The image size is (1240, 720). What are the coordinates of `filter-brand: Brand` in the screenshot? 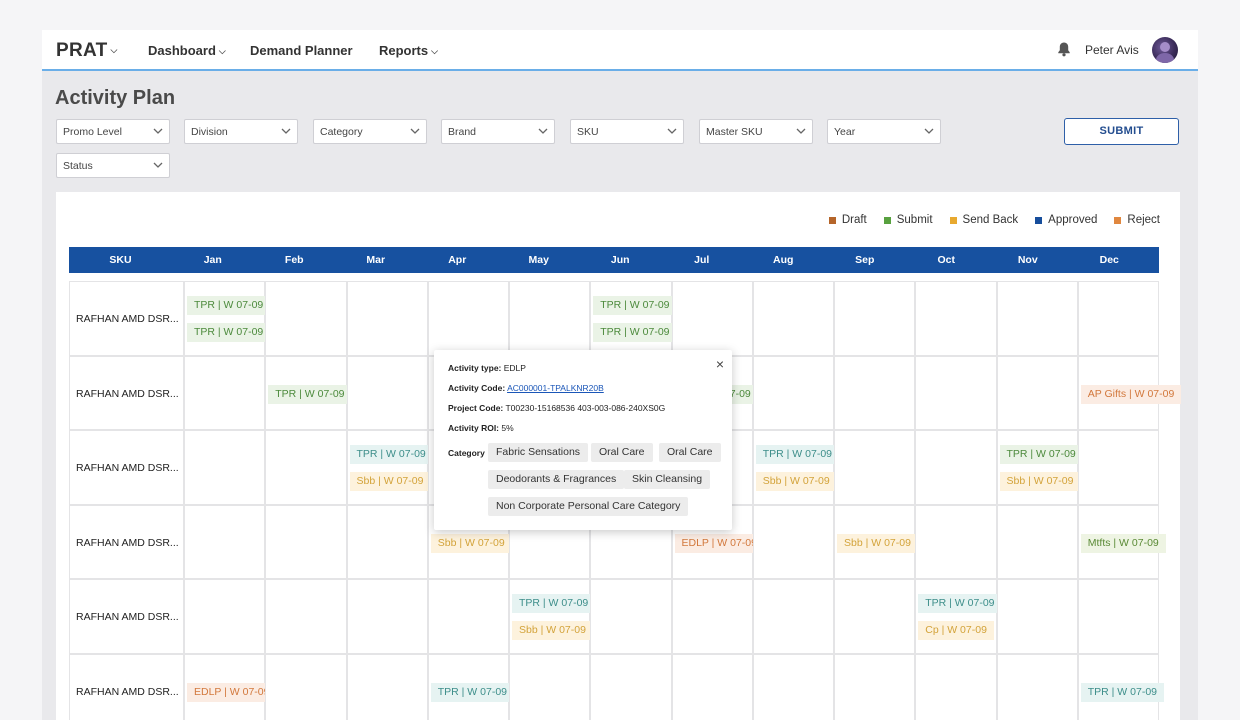 It's located at (498, 131).